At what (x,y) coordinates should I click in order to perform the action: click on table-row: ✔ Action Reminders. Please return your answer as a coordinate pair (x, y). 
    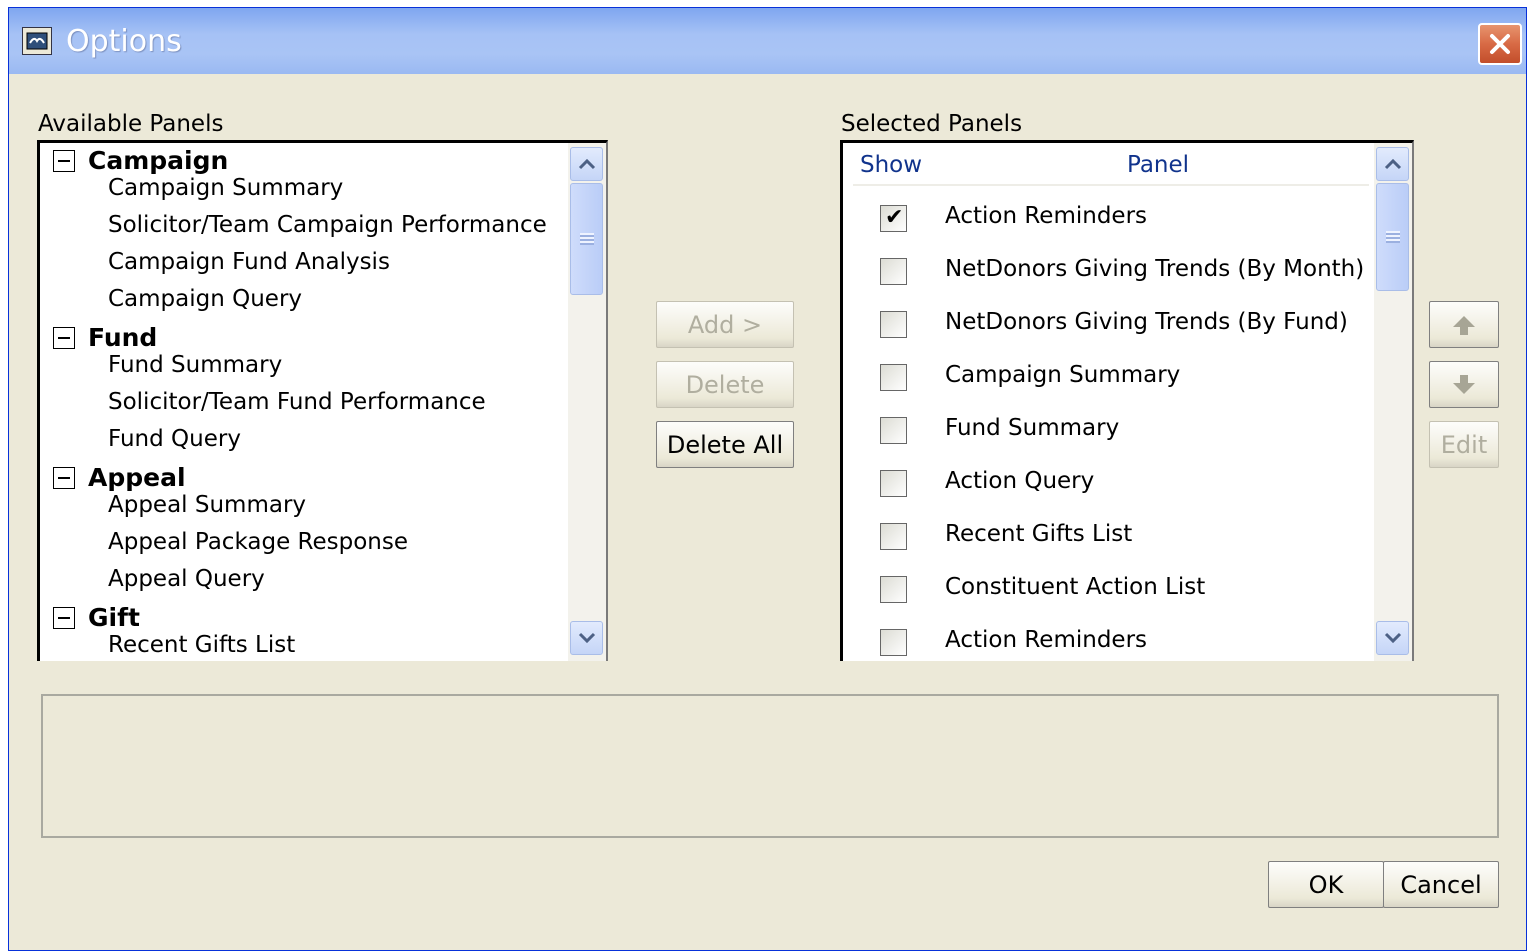
    Looking at the image, I should click on (1108, 225).